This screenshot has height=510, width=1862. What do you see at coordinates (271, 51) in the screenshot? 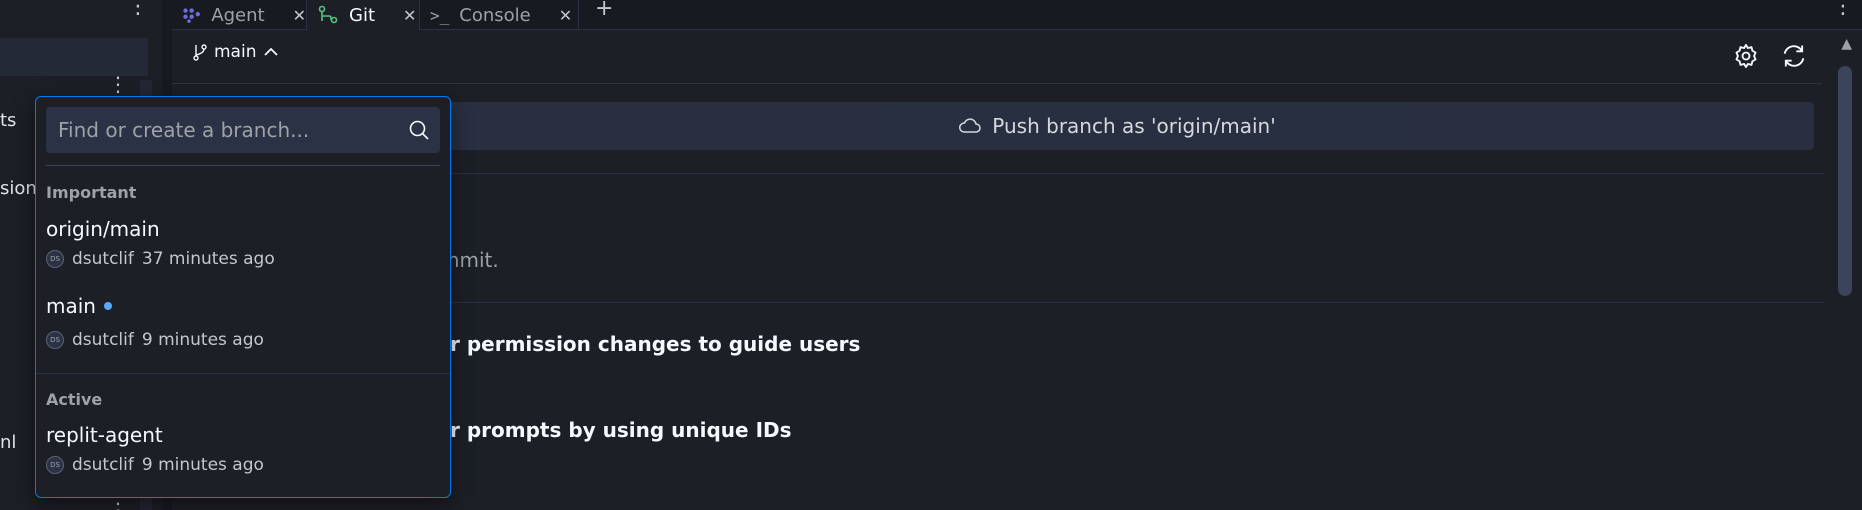
I see `chevron-up-icon` at bounding box center [271, 51].